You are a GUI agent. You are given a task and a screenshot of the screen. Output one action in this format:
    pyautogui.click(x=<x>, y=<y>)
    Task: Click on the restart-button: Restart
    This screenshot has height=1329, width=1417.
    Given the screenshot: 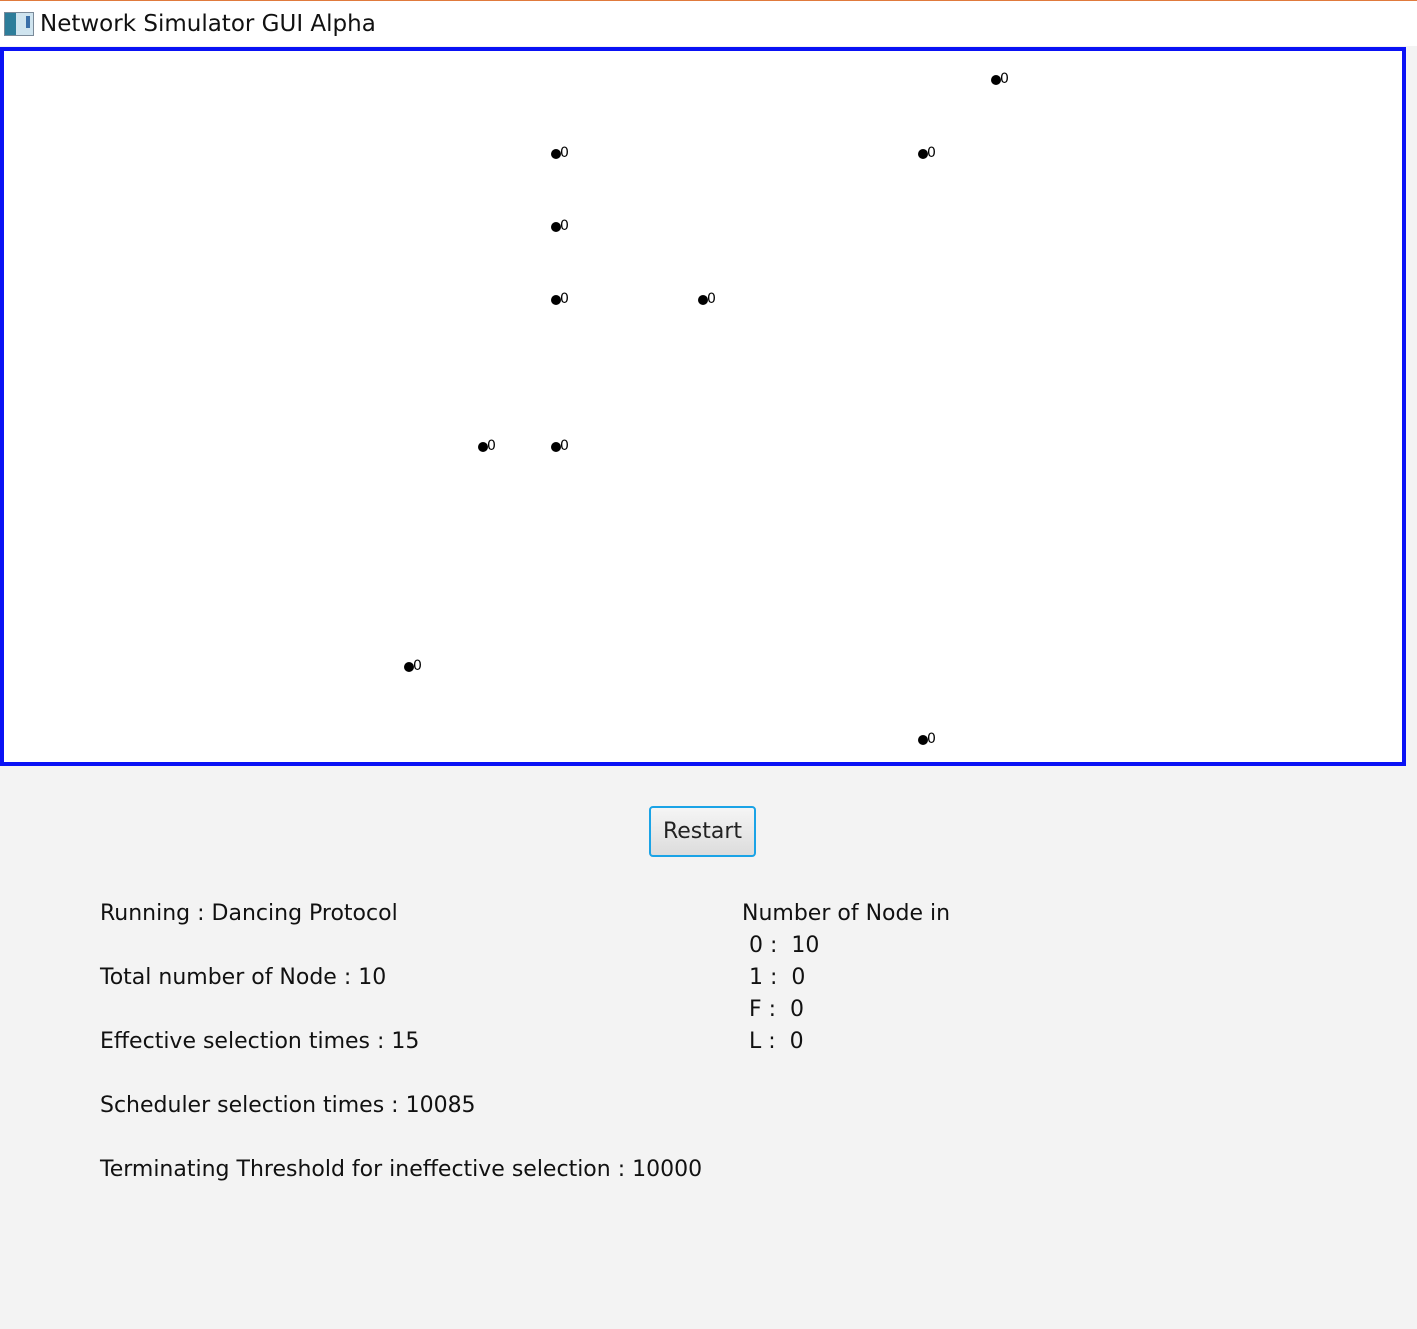 What is the action you would take?
    pyautogui.click(x=702, y=831)
    